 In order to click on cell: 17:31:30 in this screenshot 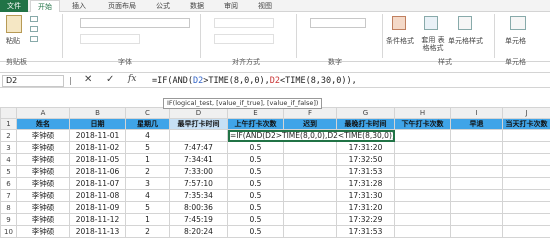, I will do `click(365, 195)`.